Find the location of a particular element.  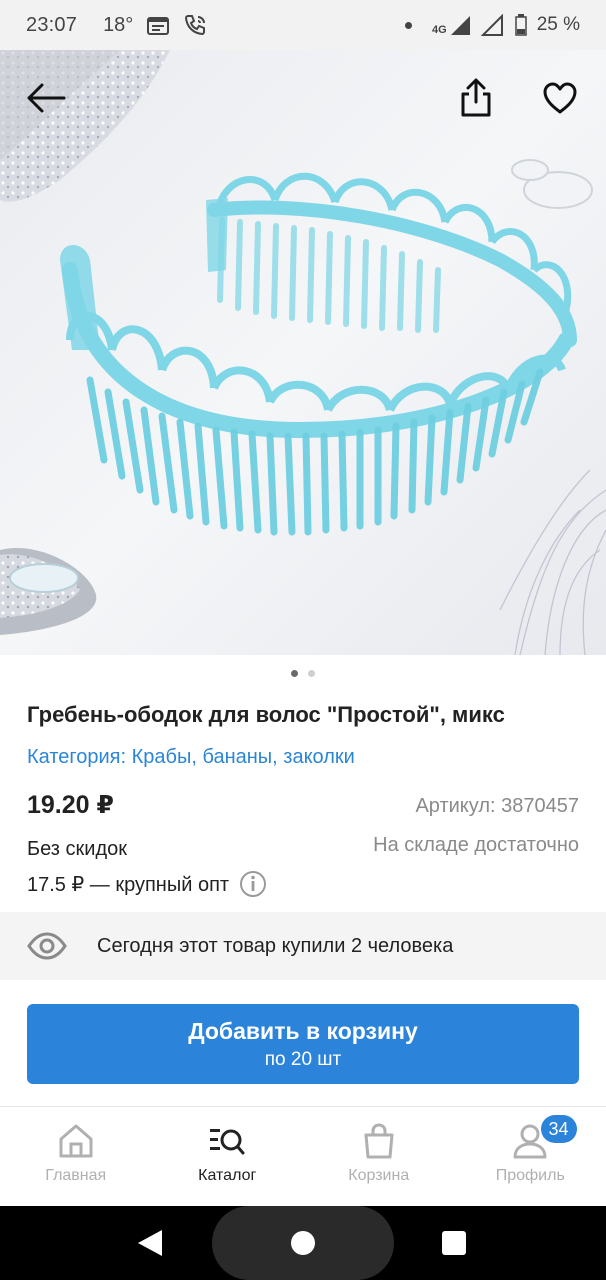

status-temperature: 18° is located at coordinates (118, 24).